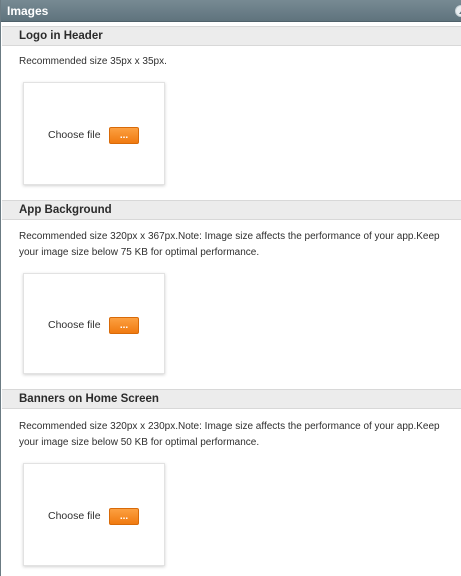 This screenshot has height=576, width=461. What do you see at coordinates (458, 11) in the screenshot?
I see `collapse-icon` at bounding box center [458, 11].